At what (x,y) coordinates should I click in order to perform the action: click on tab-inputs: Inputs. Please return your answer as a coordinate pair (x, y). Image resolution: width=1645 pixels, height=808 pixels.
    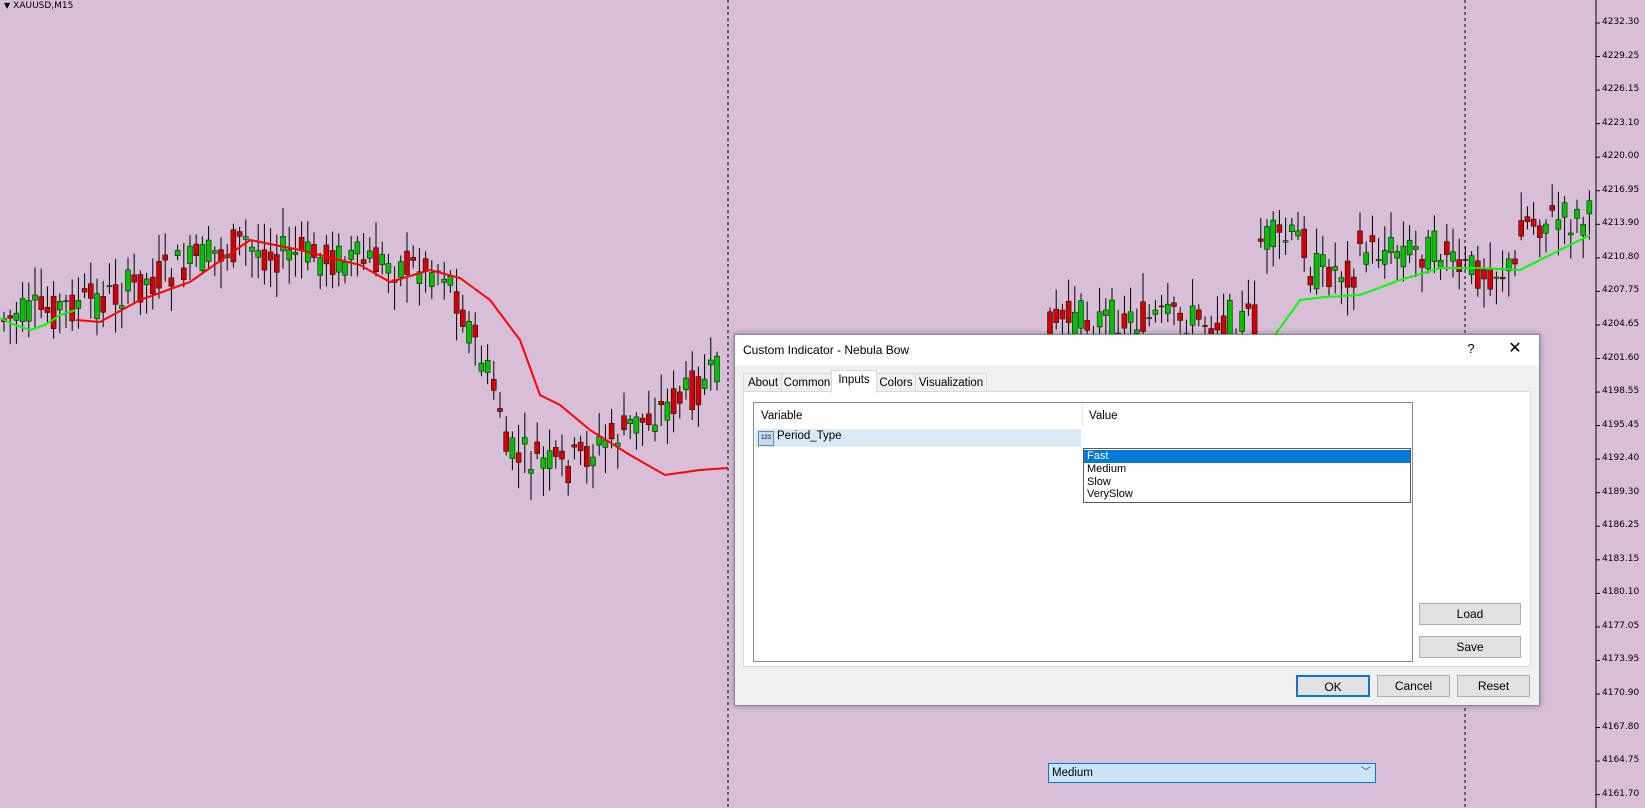
    Looking at the image, I should click on (854, 381).